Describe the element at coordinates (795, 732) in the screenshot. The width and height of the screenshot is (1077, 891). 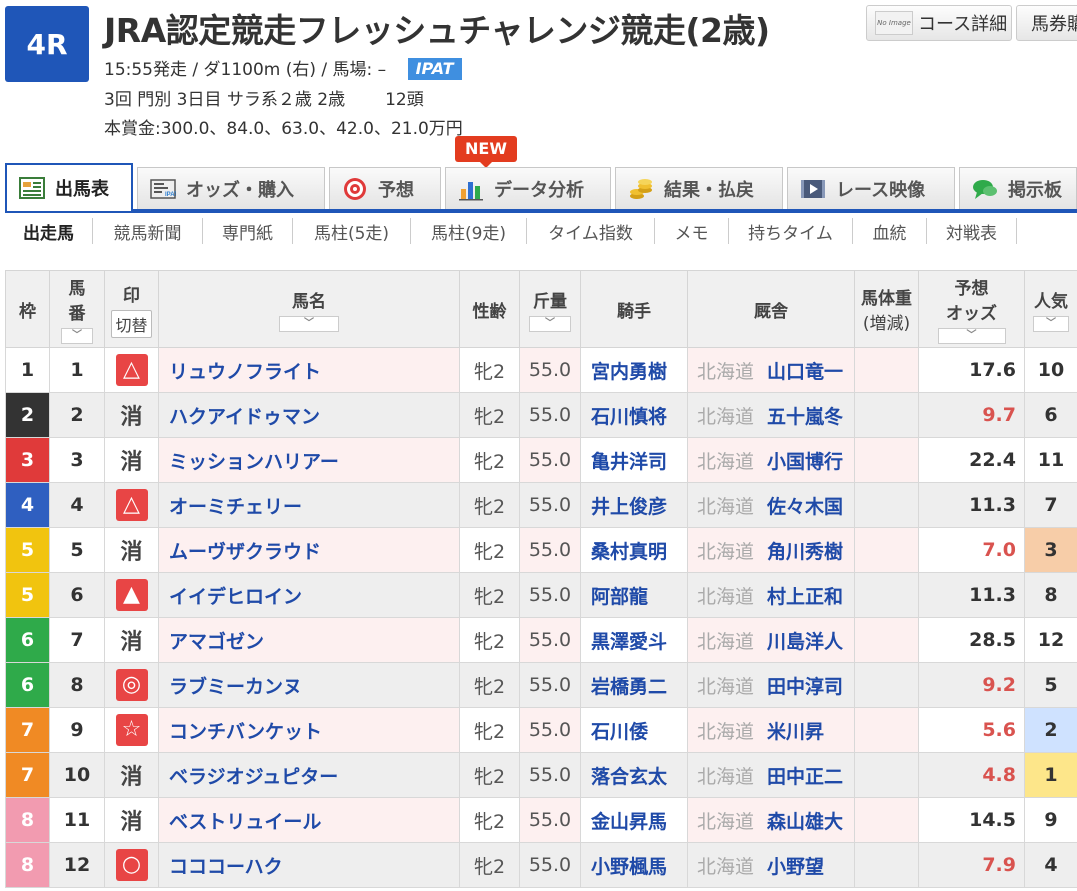
I see `trainer-link: 米川昇` at that location.